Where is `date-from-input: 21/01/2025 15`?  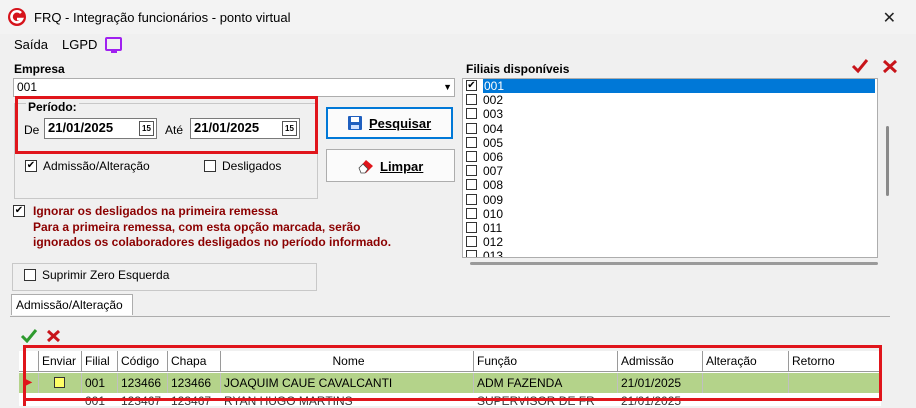
date-from-input: 21/01/2025 15 is located at coordinates (100, 128).